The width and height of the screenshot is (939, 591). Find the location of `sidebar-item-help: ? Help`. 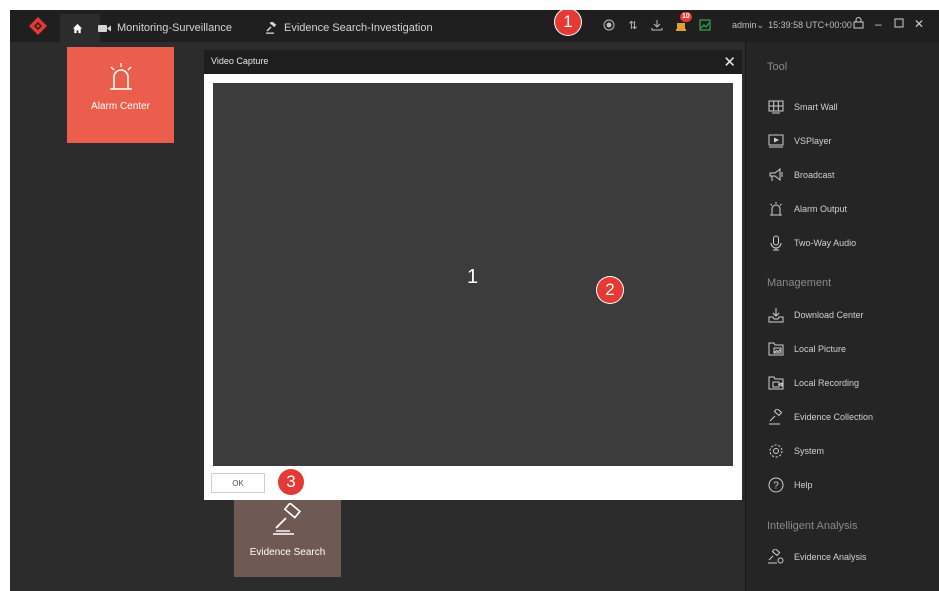

sidebar-item-help: ? Help is located at coordinates (790, 485).